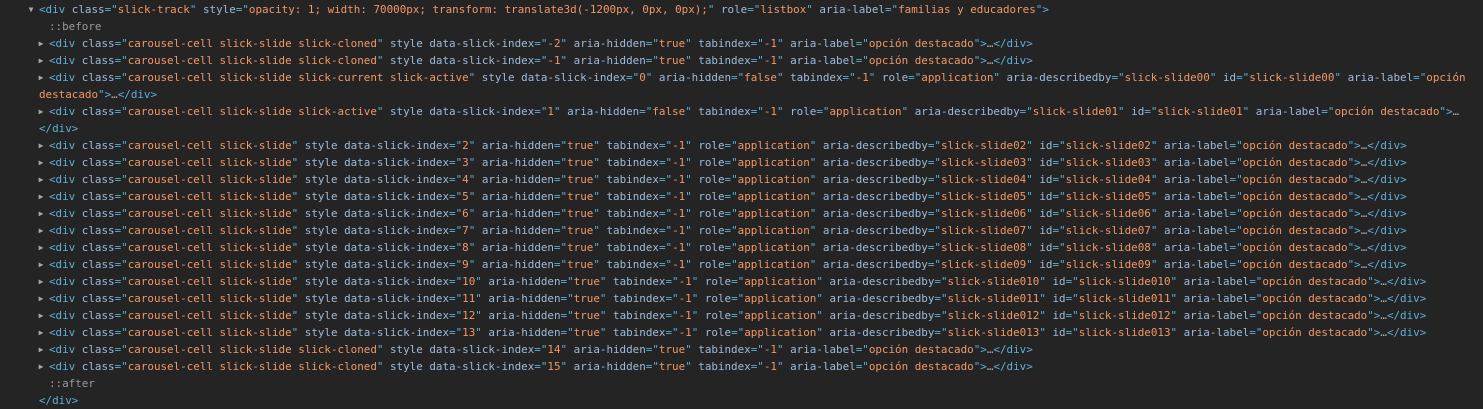 The width and height of the screenshot is (1483, 409). What do you see at coordinates (718, 298) in the screenshot?
I see `attribute-name: role` at bounding box center [718, 298].